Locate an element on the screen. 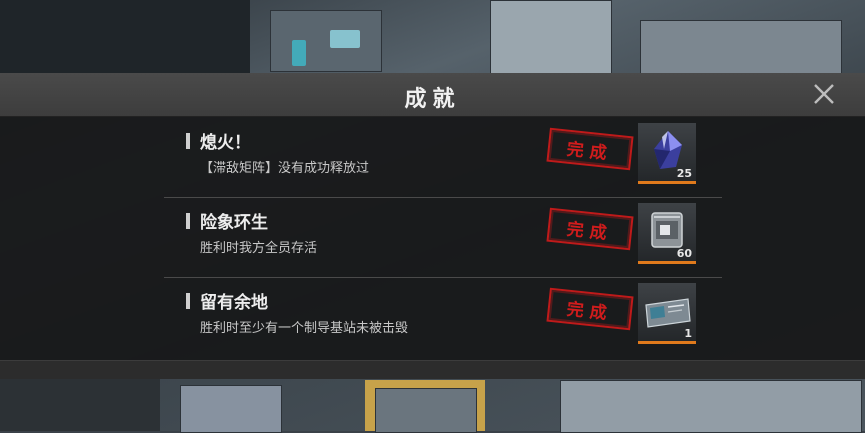  achievement-description: 【滞敌矩阵】没有成功释放过 is located at coordinates (285, 168).